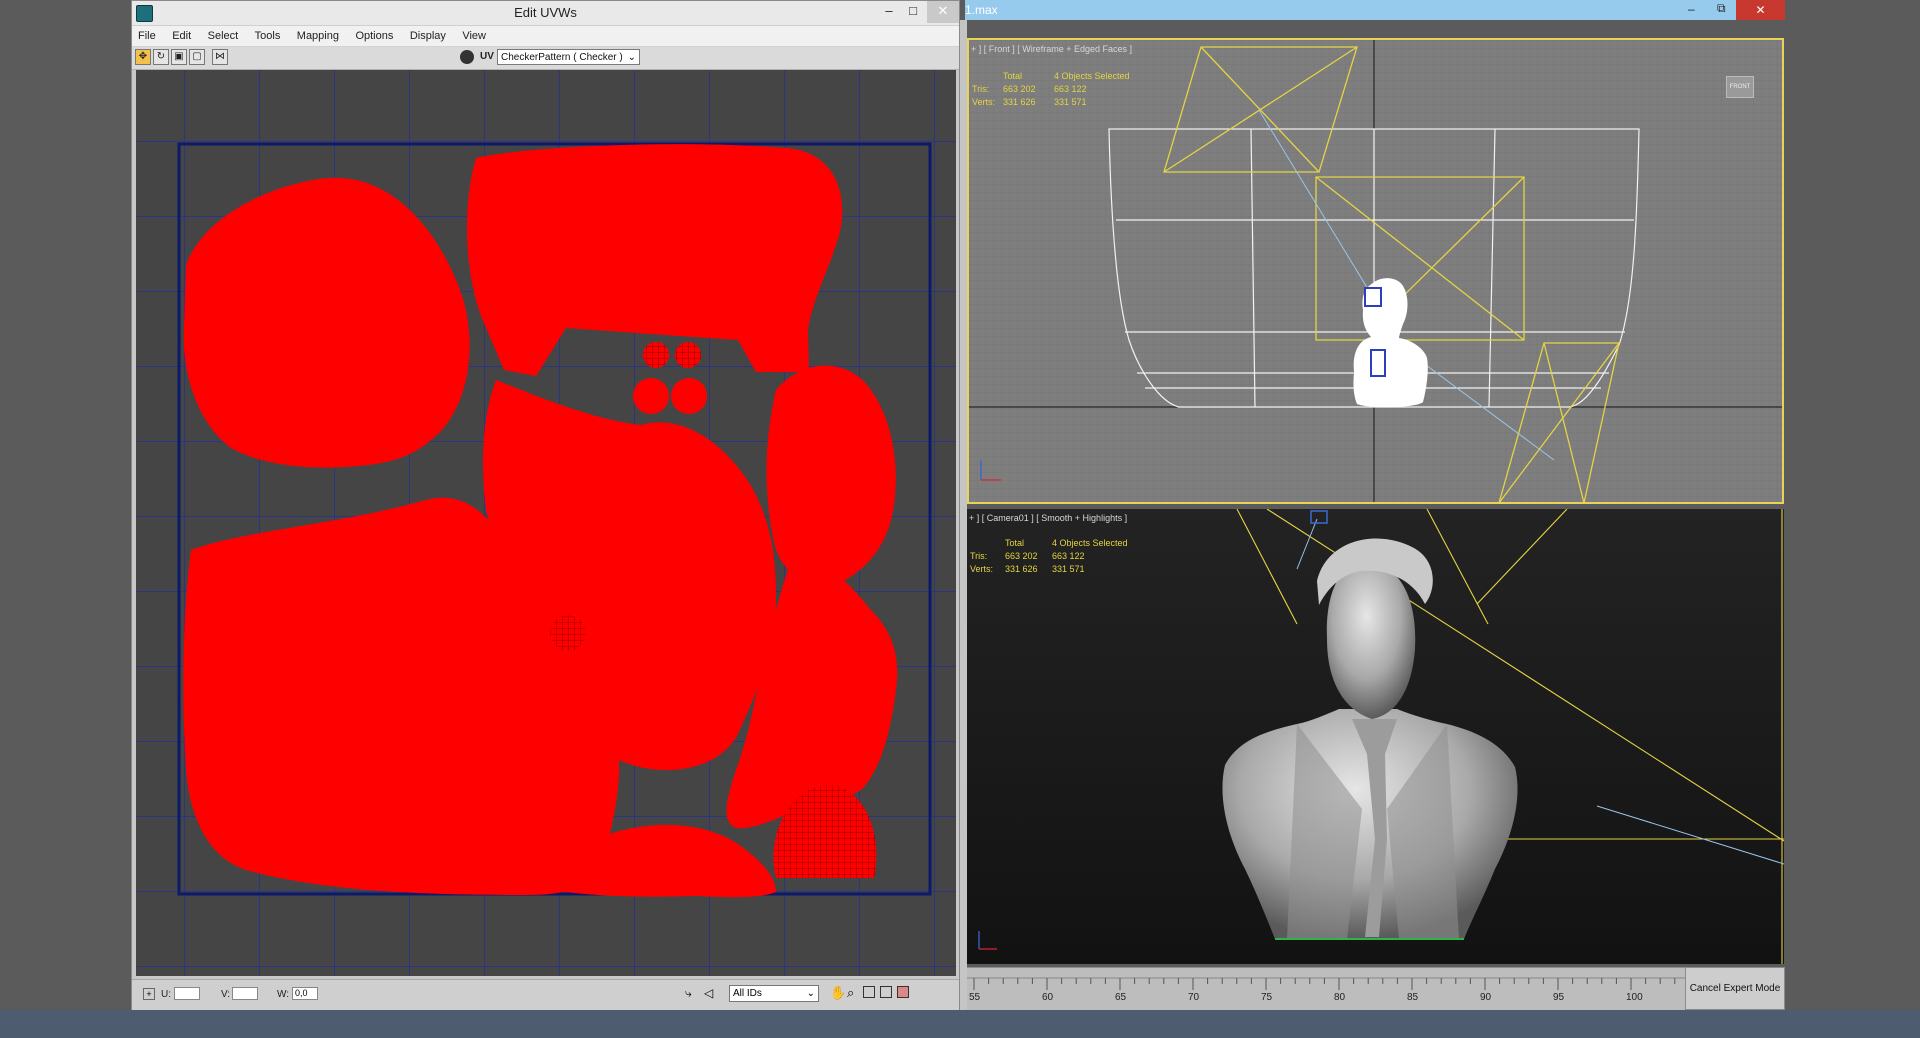 The width and height of the screenshot is (1920, 1038). Describe the element at coordinates (197, 57) in the screenshot. I see `freeform-tool-icon: ▢` at that location.